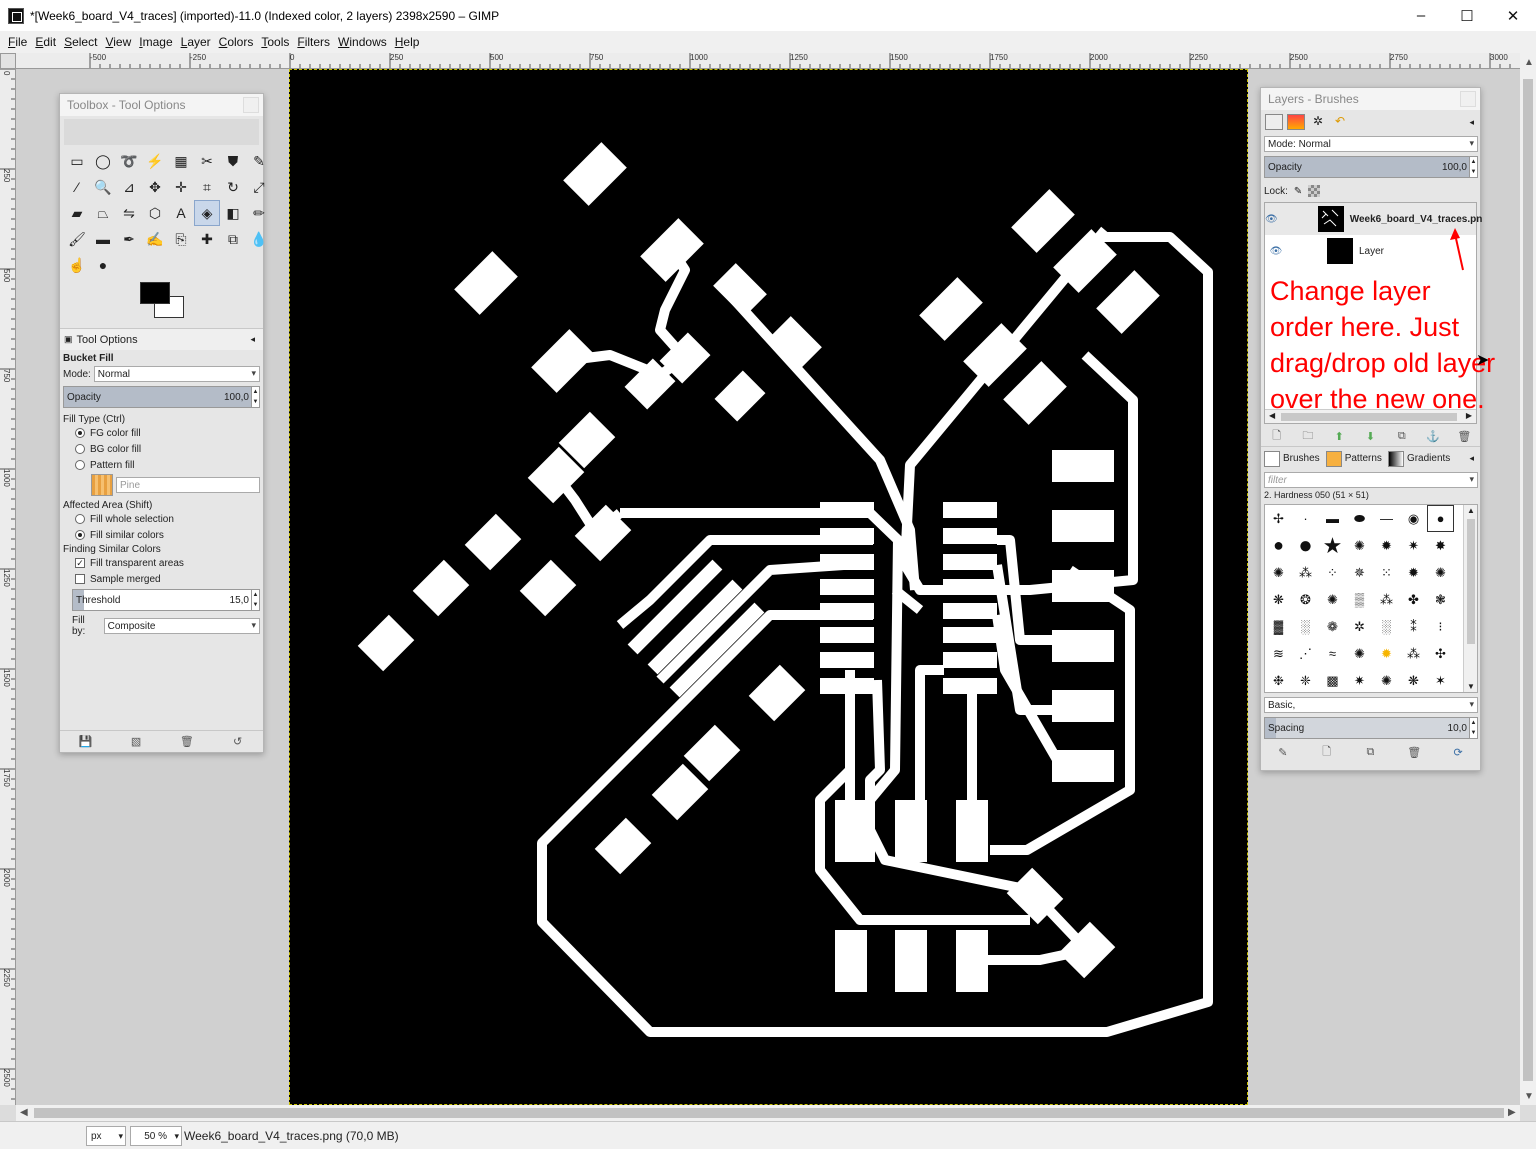 The width and height of the screenshot is (1536, 1149). I want to click on scroll-right-arrow: ▶, so click(1512, 1112).